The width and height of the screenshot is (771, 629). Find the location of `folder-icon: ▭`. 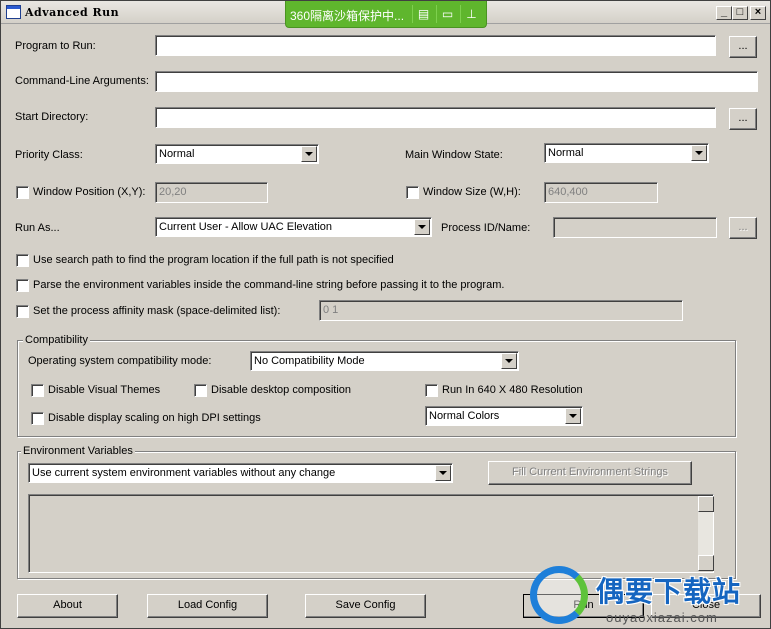

folder-icon: ▭ is located at coordinates (447, 14).